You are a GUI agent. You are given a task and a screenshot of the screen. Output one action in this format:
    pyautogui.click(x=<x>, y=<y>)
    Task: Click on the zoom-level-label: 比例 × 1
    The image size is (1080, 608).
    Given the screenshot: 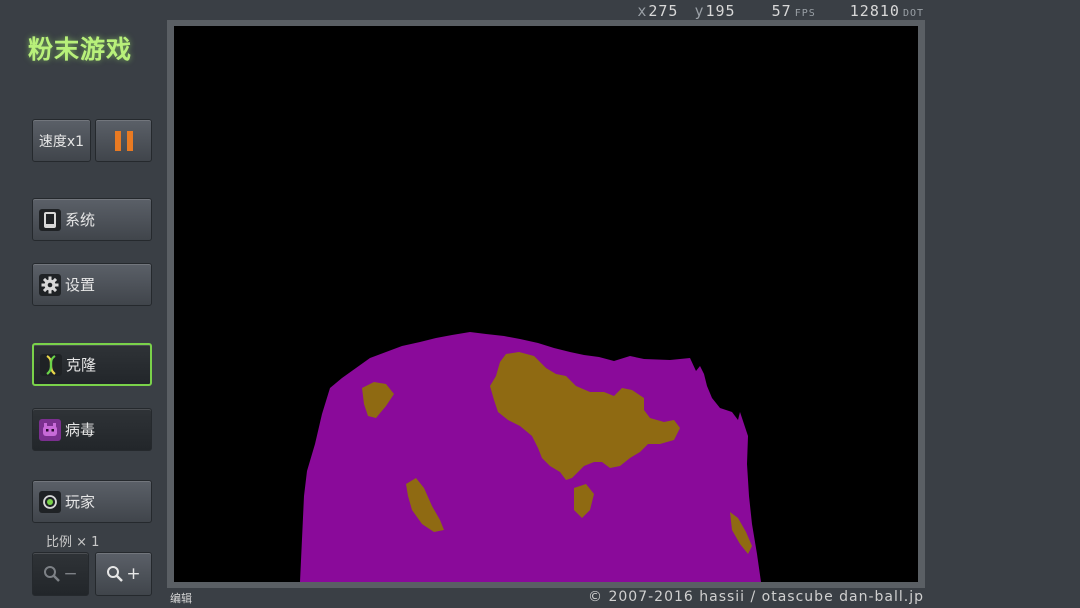 What is the action you would take?
    pyautogui.click(x=73, y=542)
    